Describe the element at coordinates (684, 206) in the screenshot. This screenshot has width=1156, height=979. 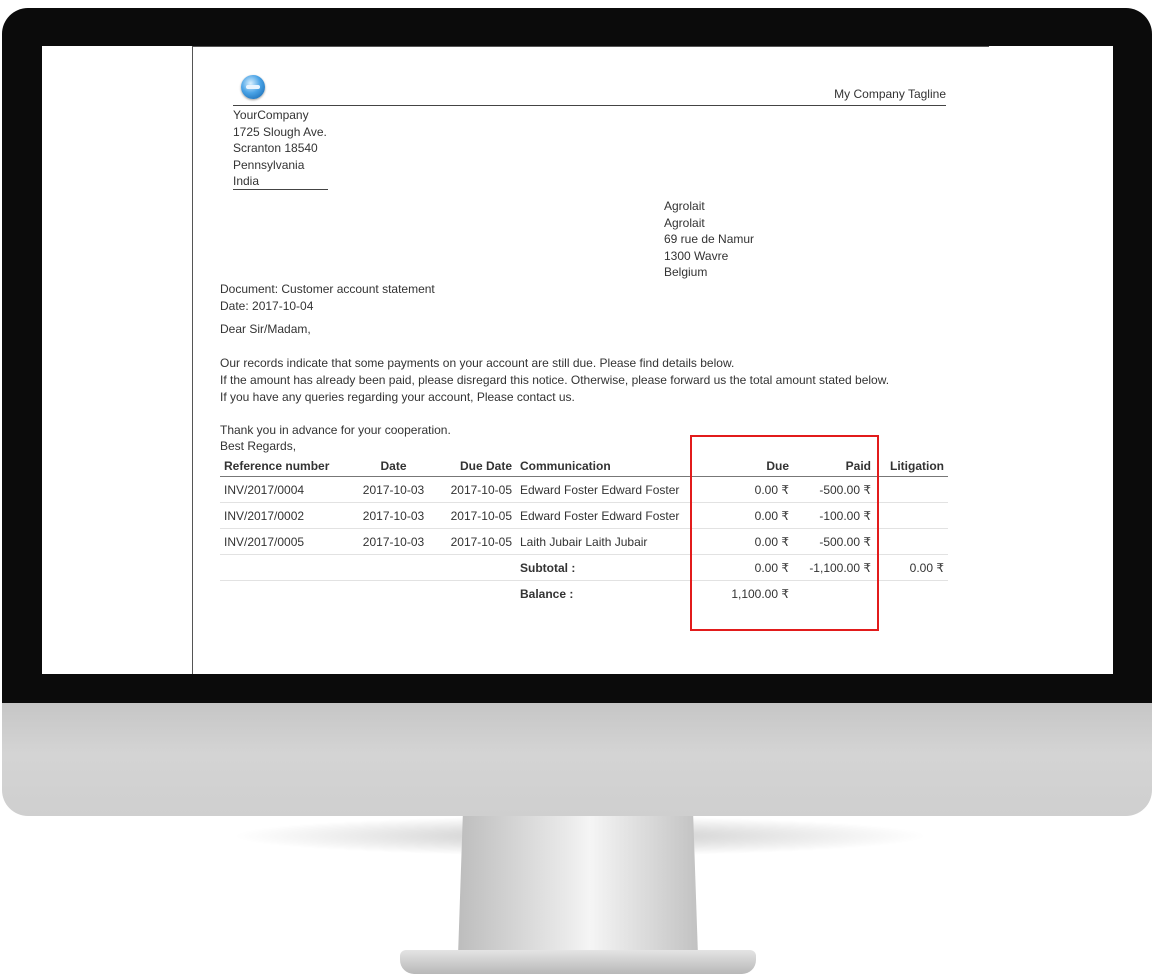
I see `partner-name: Agrolait` at that location.